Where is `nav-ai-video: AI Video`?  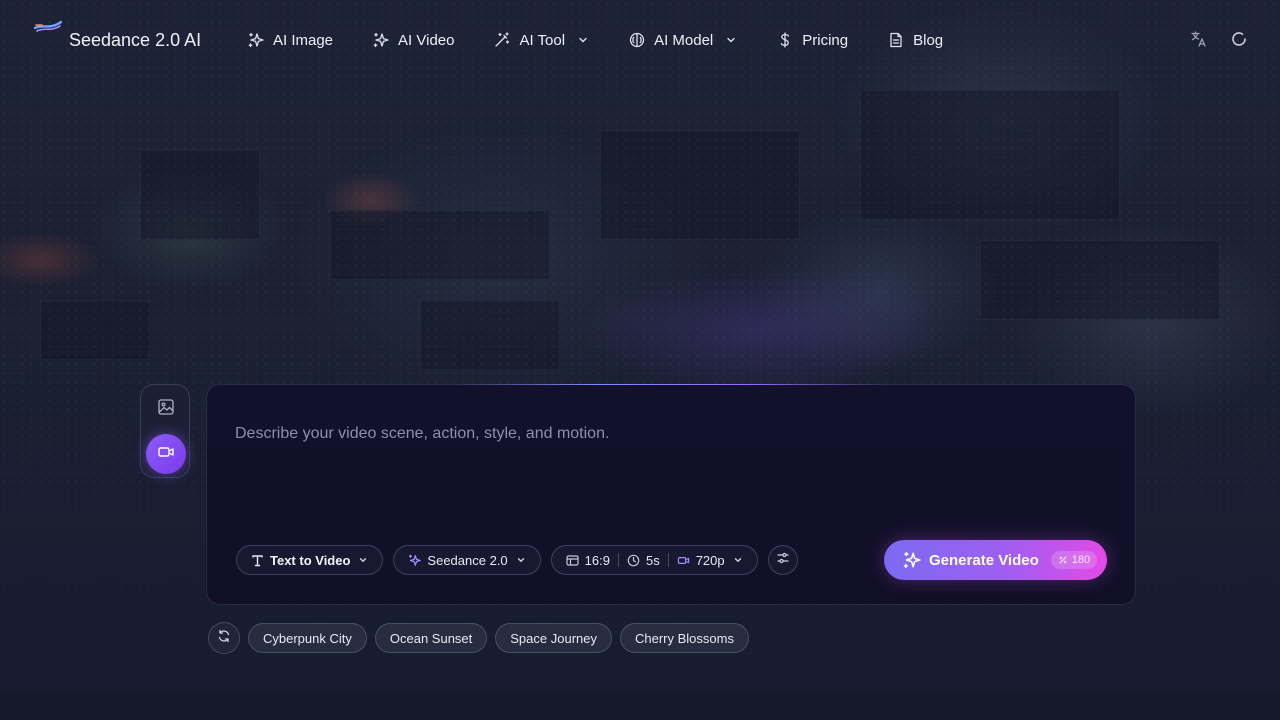
nav-ai-video: AI Video is located at coordinates (413, 40).